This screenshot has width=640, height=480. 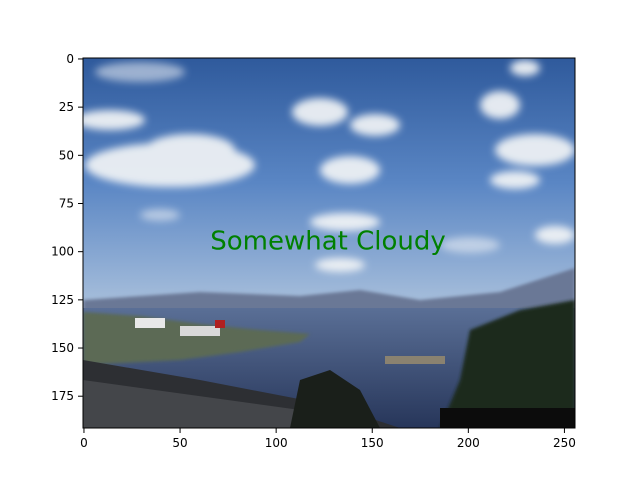 What do you see at coordinates (66, 155) in the screenshot?
I see `y-tick-label: 50` at bounding box center [66, 155].